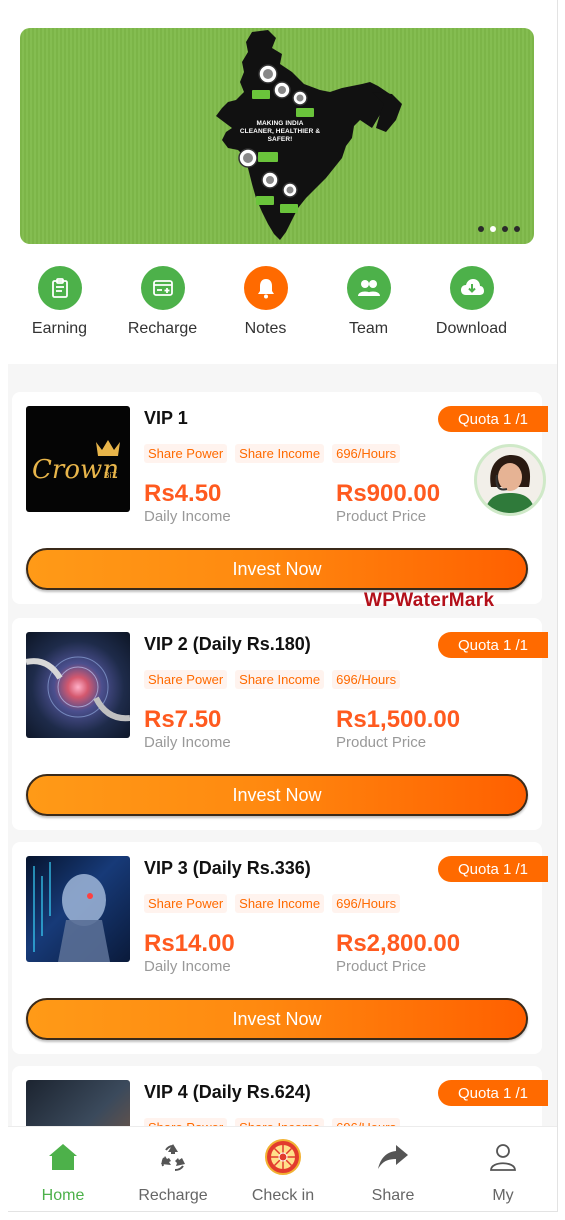 Image resolution: width=565 pixels, height=1220 pixels. What do you see at coordinates (227, 868) in the screenshot?
I see `product-title: VIP 3 (Daily Rs.336)` at bounding box center [227, 868].